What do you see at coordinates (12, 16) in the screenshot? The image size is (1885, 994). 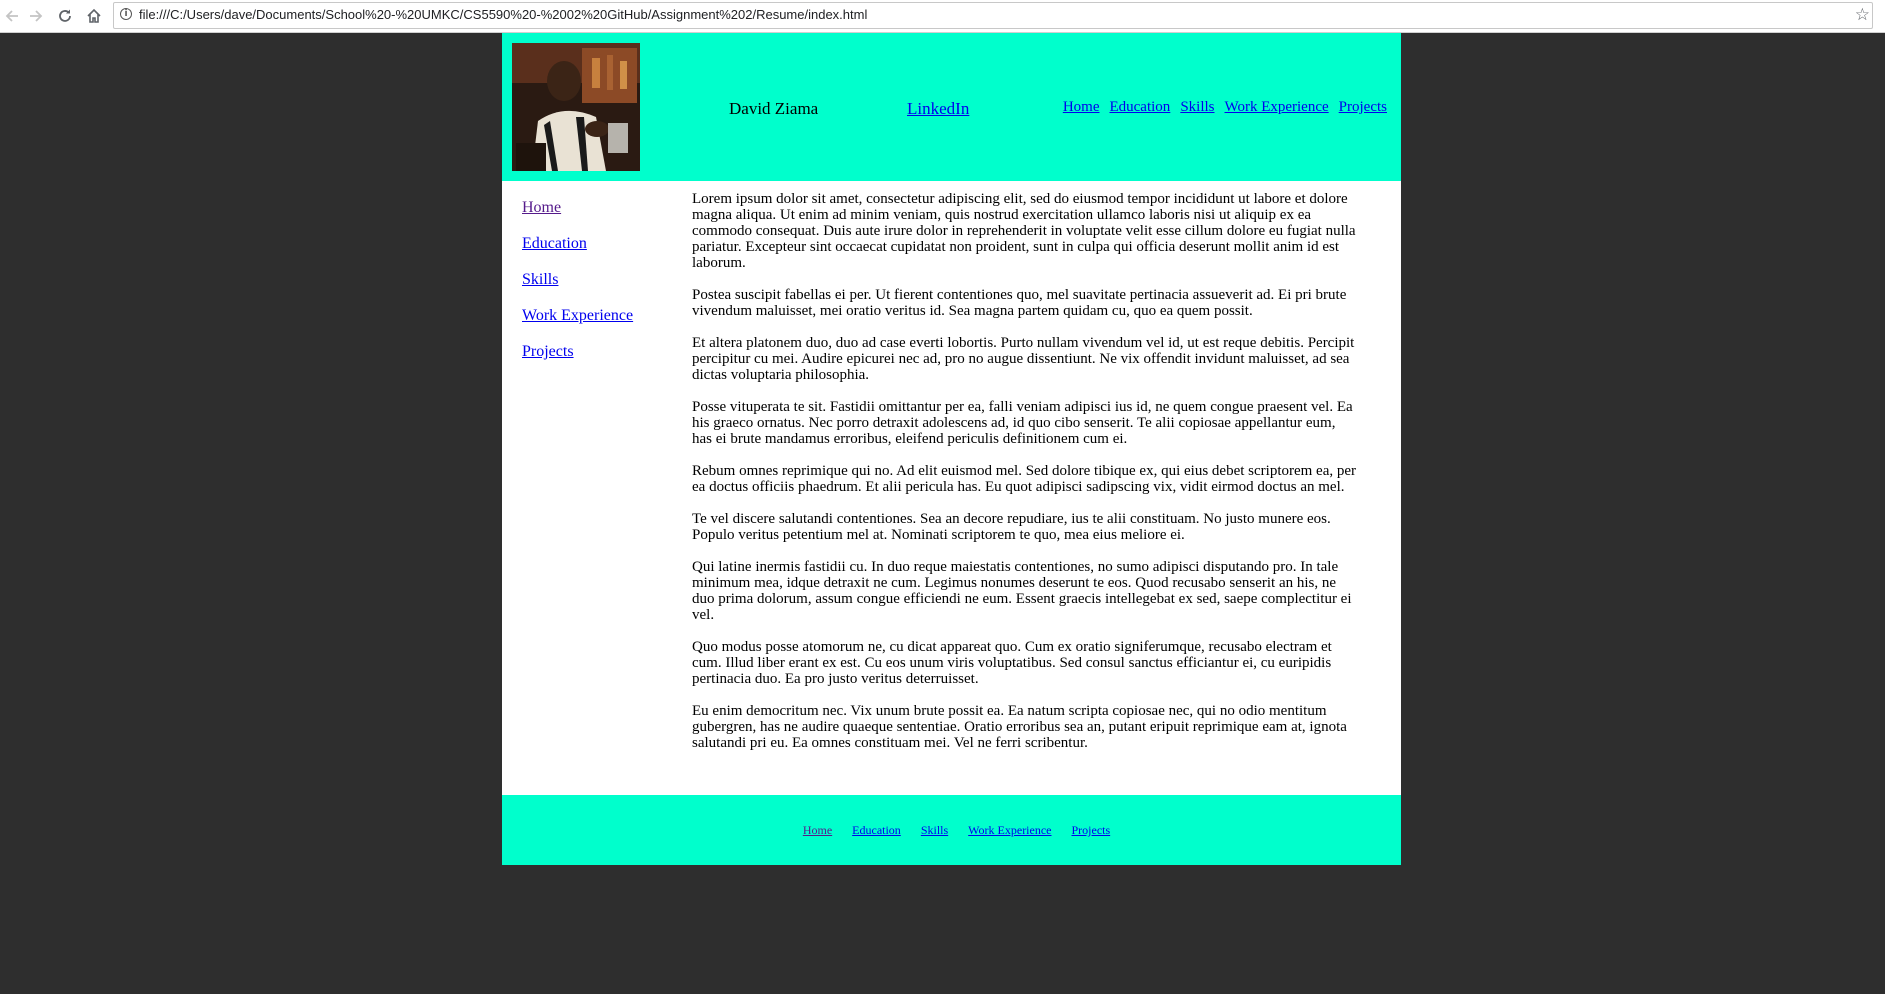 I see `back-arrow-icon` at bounding box center [12, 16].